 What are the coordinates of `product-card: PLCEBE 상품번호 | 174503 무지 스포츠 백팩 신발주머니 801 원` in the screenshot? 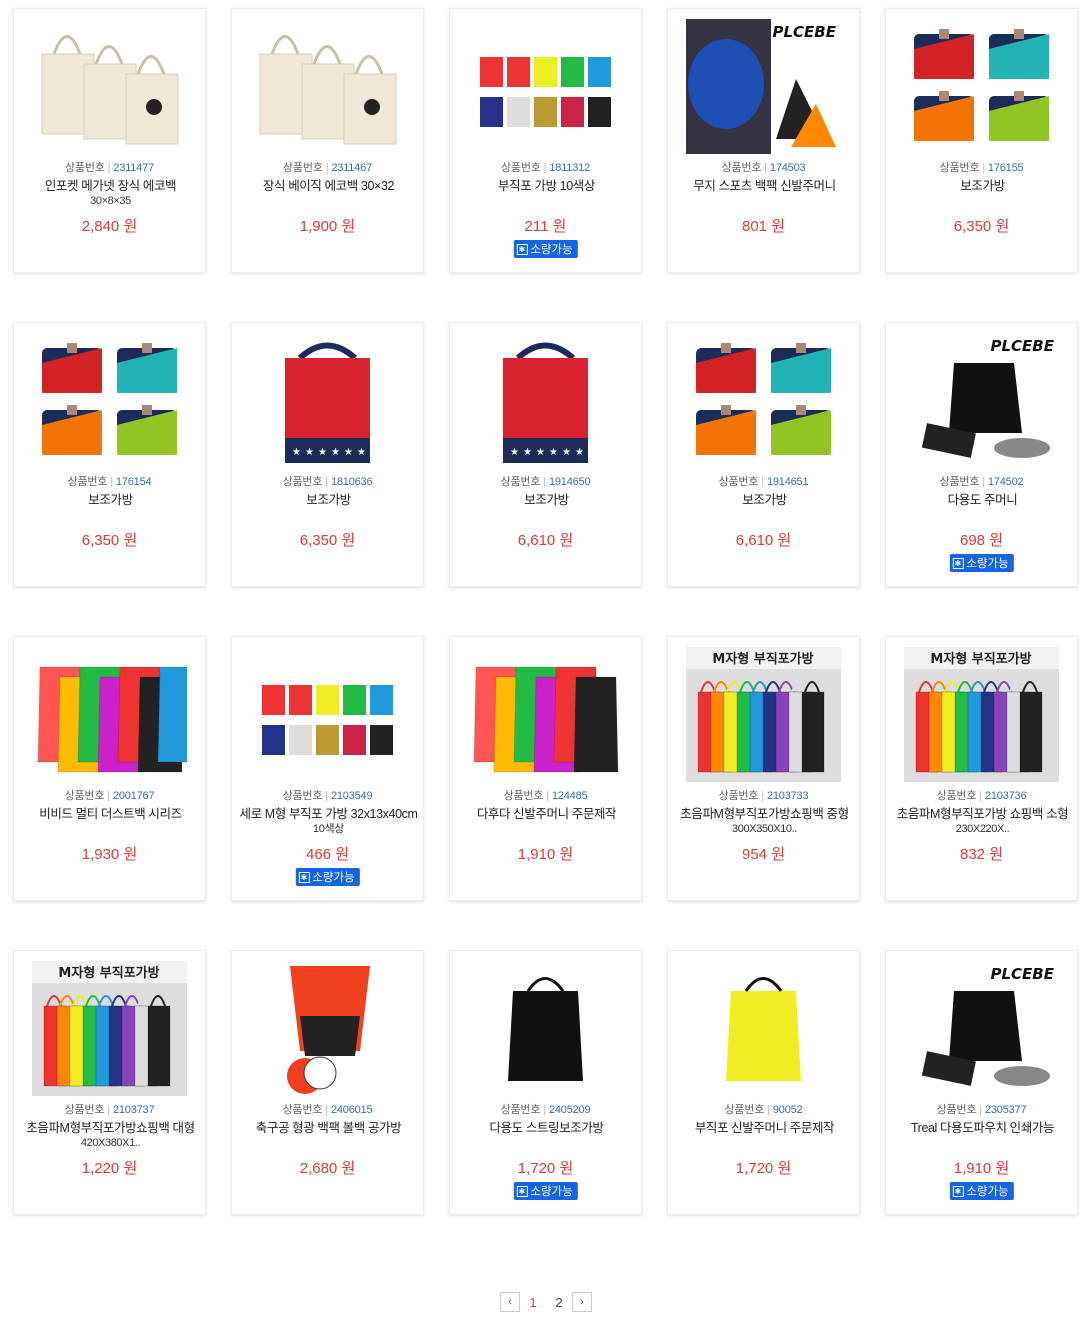 It's located at (763, 140).